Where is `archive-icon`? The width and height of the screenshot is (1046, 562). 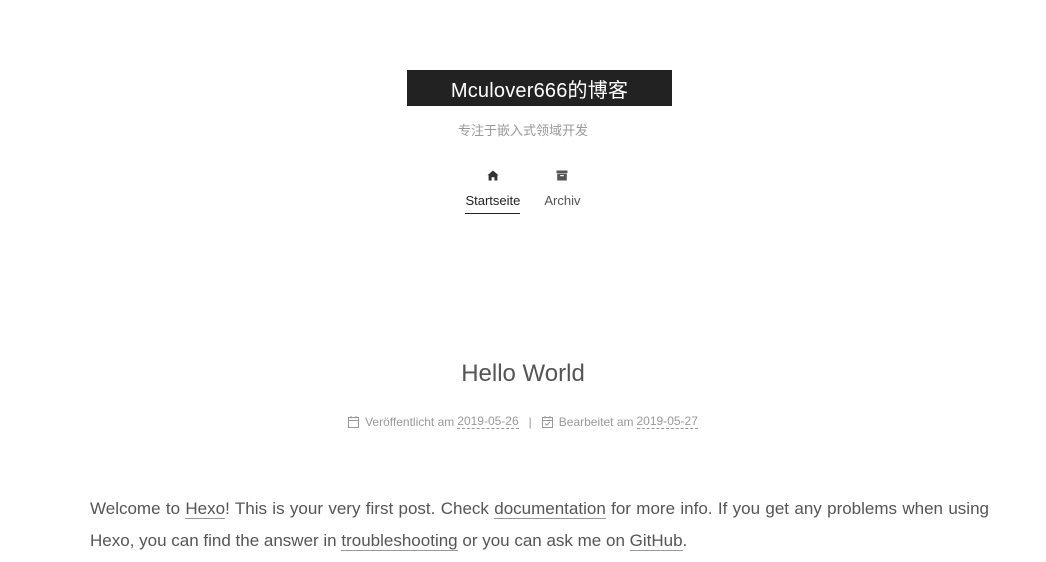 archive-icon is located at coordinates (562, 175).